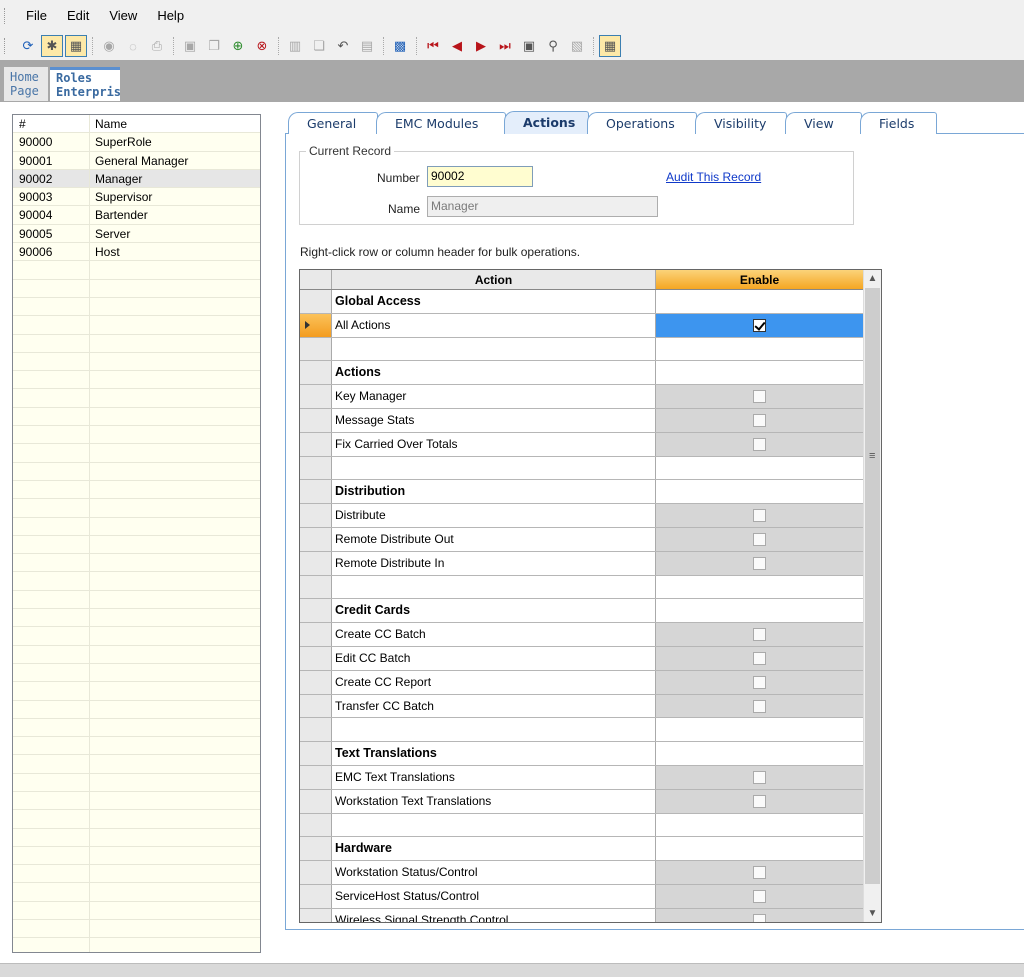 Image resolution: width=1024 pixels, height=977 pixels. Describe the element at coordinates (157, 46) in the screenshot. I see `print-icon: ⎙` at that location.